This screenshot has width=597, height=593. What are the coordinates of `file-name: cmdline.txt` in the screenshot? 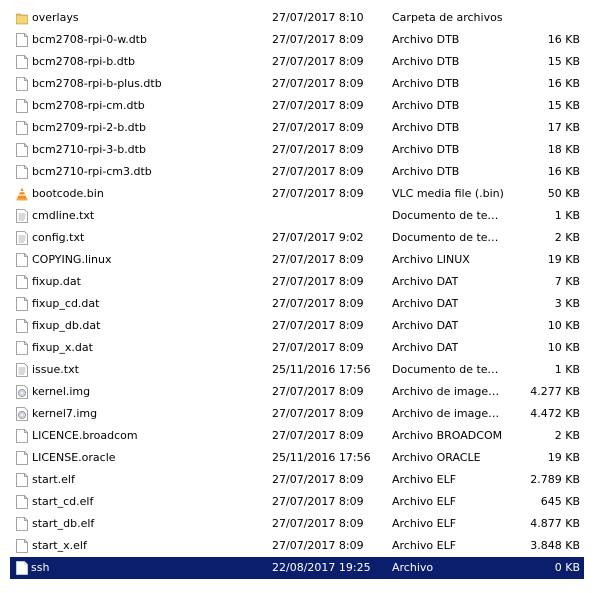 It's located at (63, 215).